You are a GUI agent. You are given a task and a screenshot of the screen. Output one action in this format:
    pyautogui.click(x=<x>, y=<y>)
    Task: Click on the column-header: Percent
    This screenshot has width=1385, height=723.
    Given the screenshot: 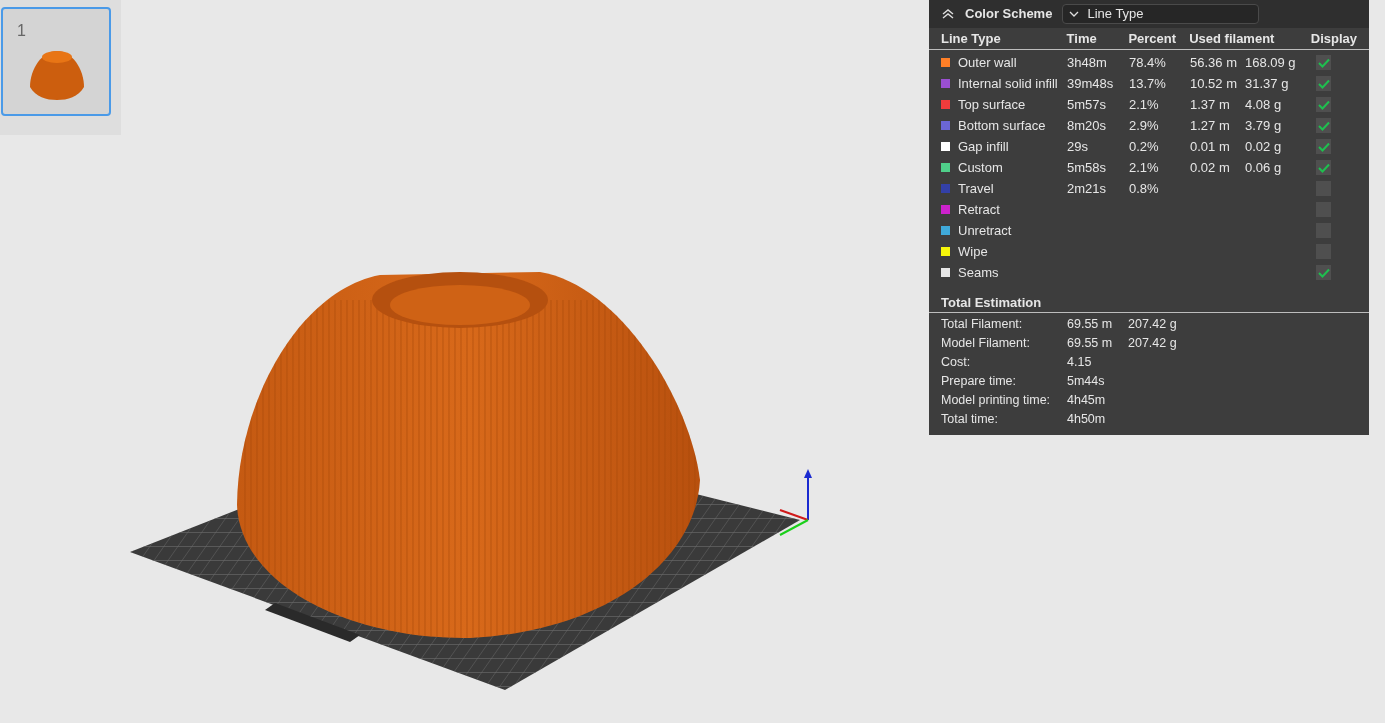 What is the action you would take?
    pyautogui.click(x=1153, y=38)
    